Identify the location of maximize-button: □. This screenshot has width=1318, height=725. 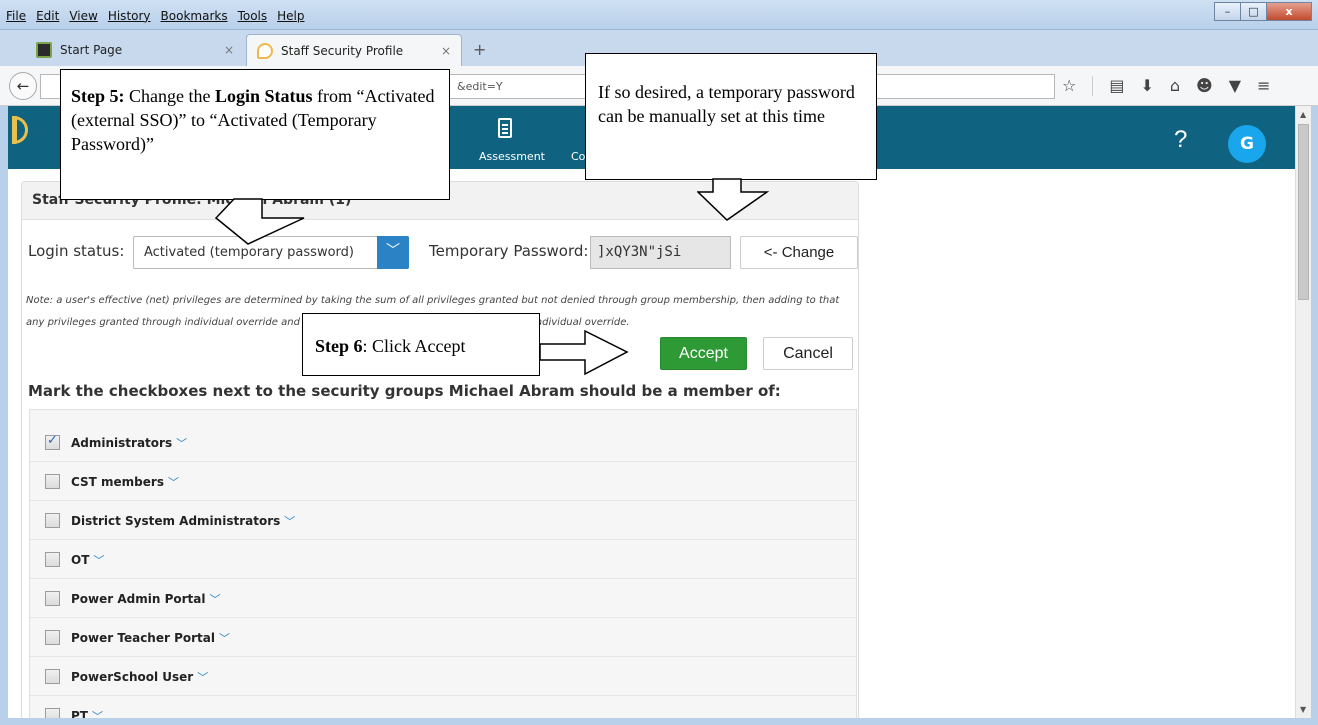
(1253, 11).